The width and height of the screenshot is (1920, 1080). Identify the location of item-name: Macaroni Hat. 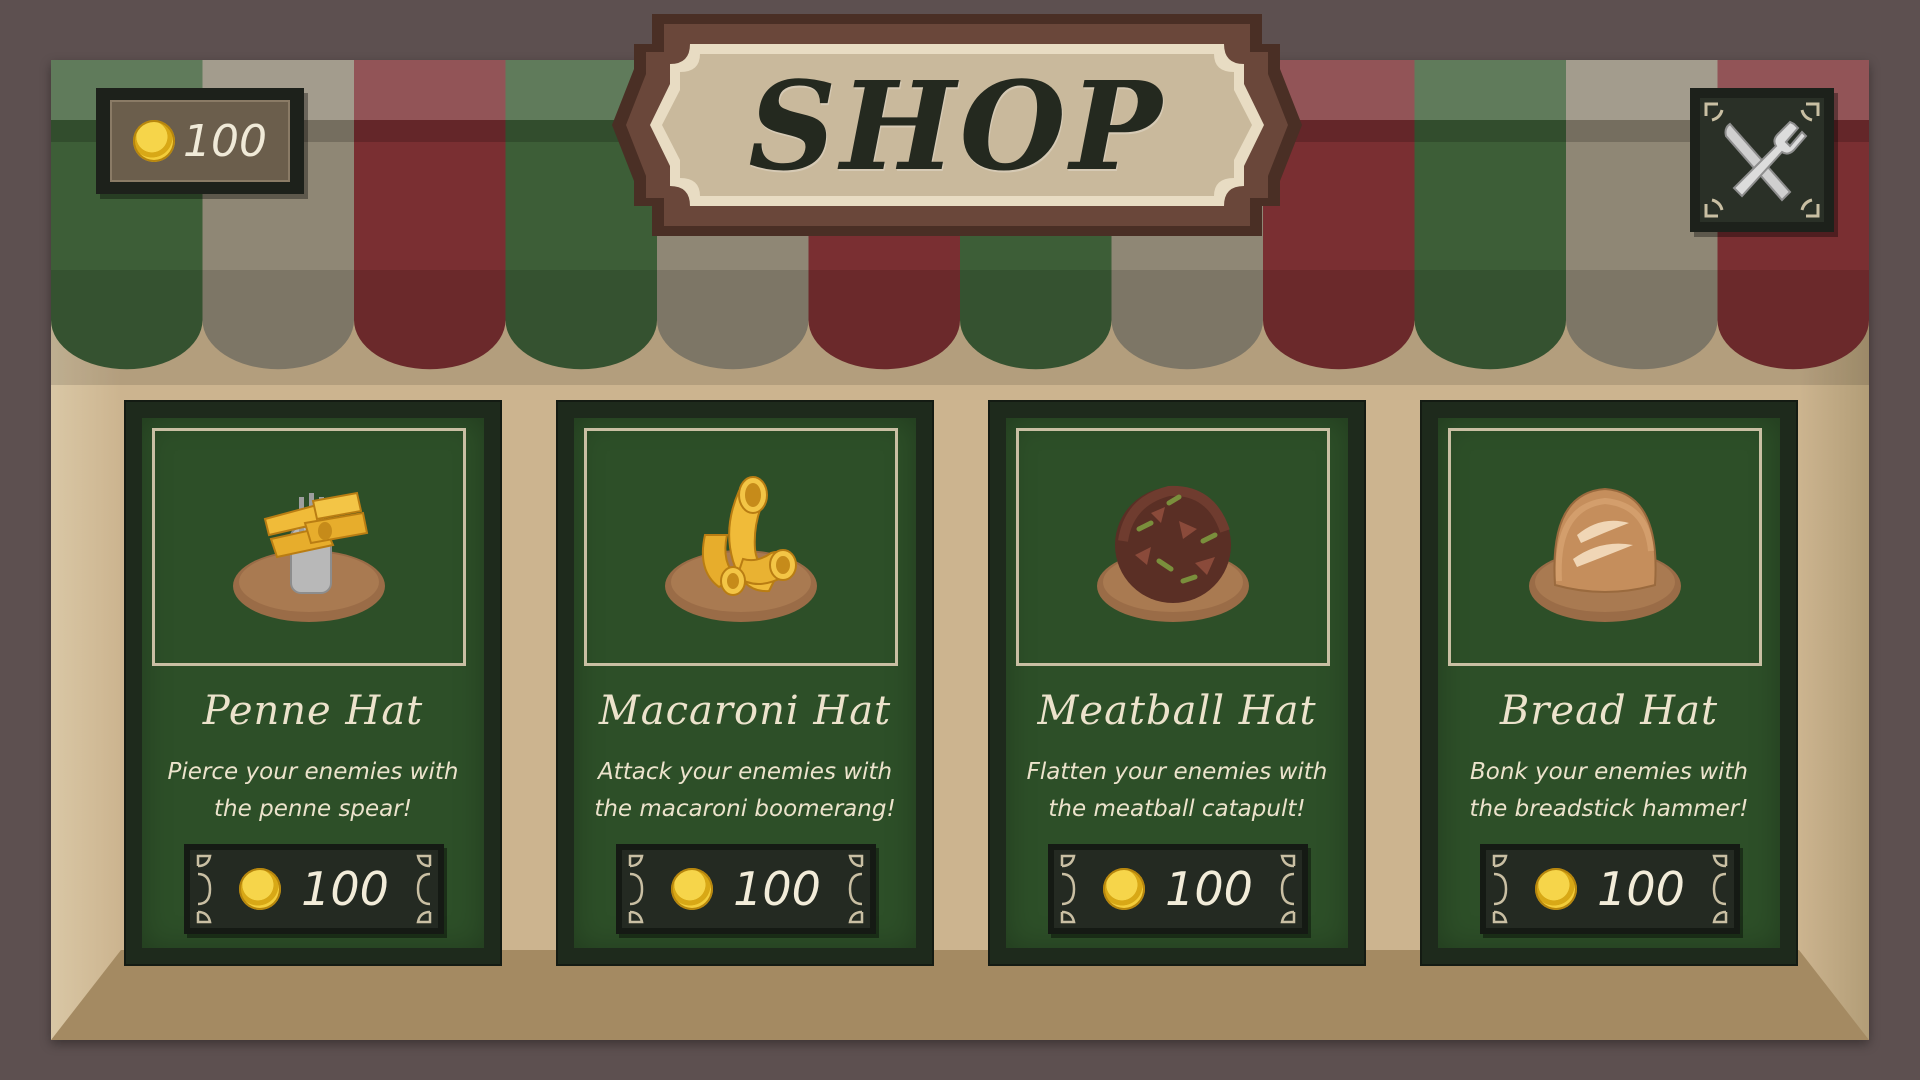
(745, 711).